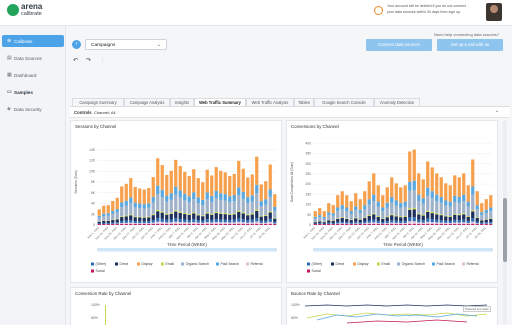  I want to click on tab-insights: Insights, so click(182, 102).